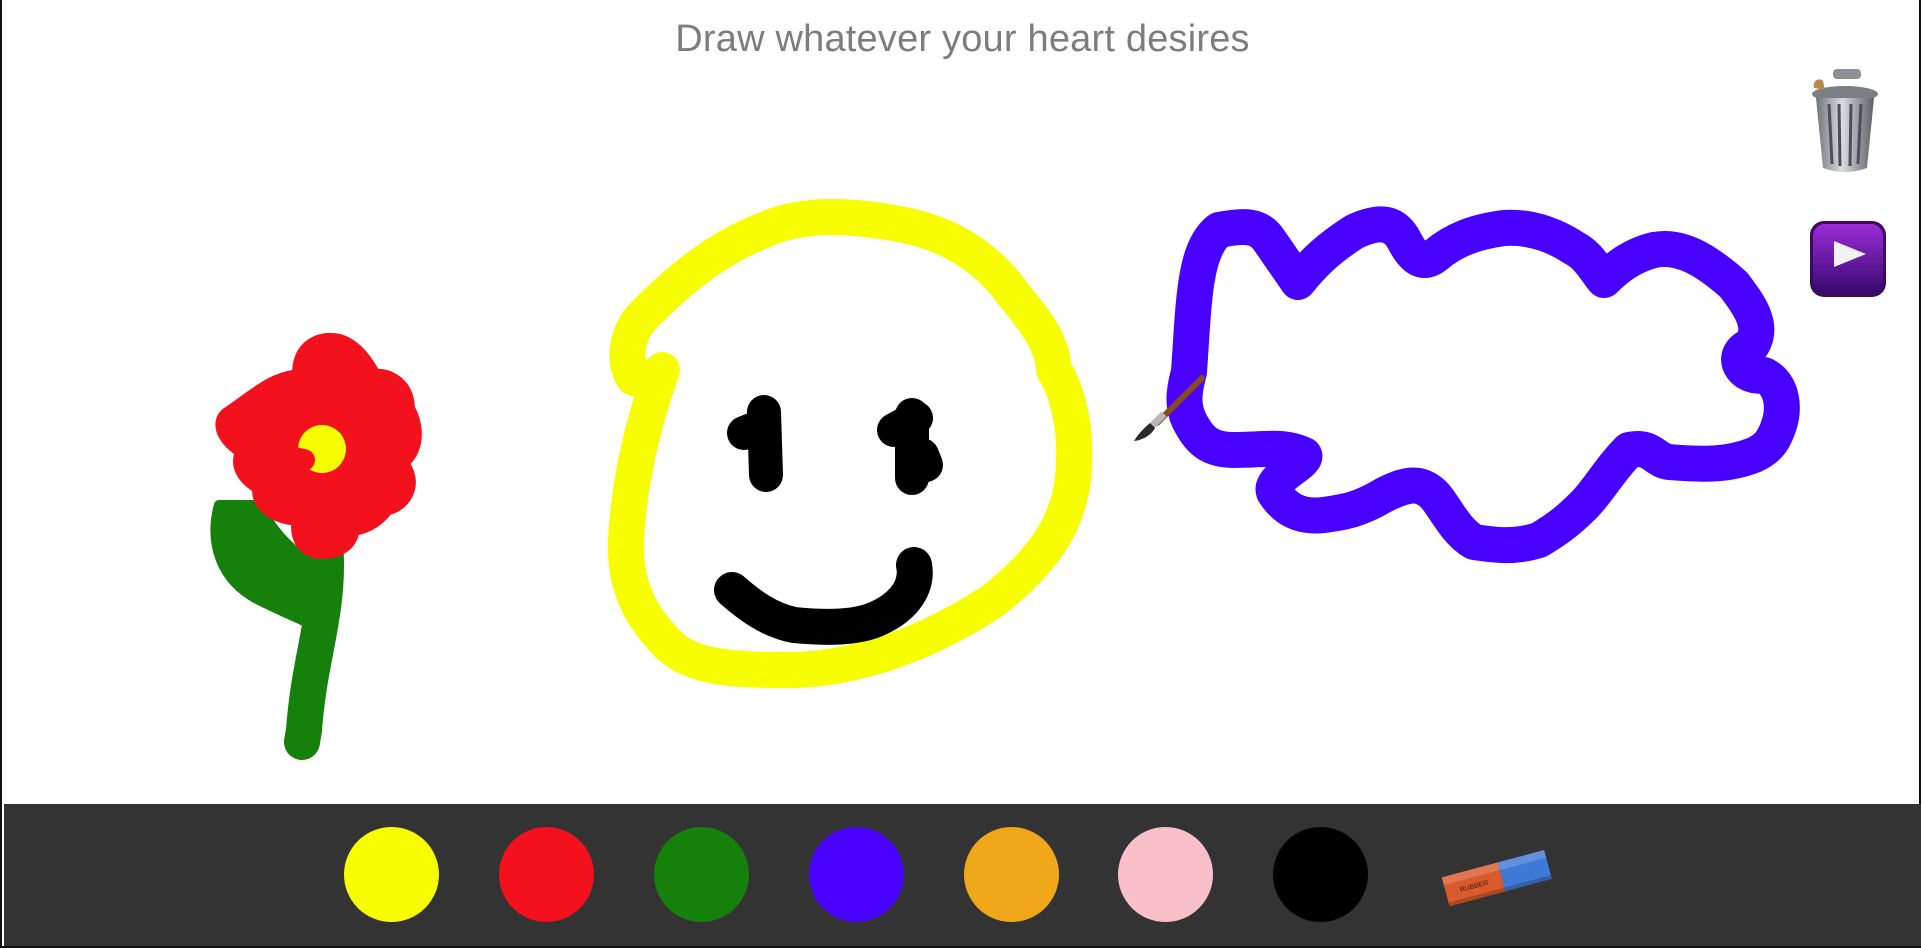  I want to click on drawing-cloud, so click(1483, 385).